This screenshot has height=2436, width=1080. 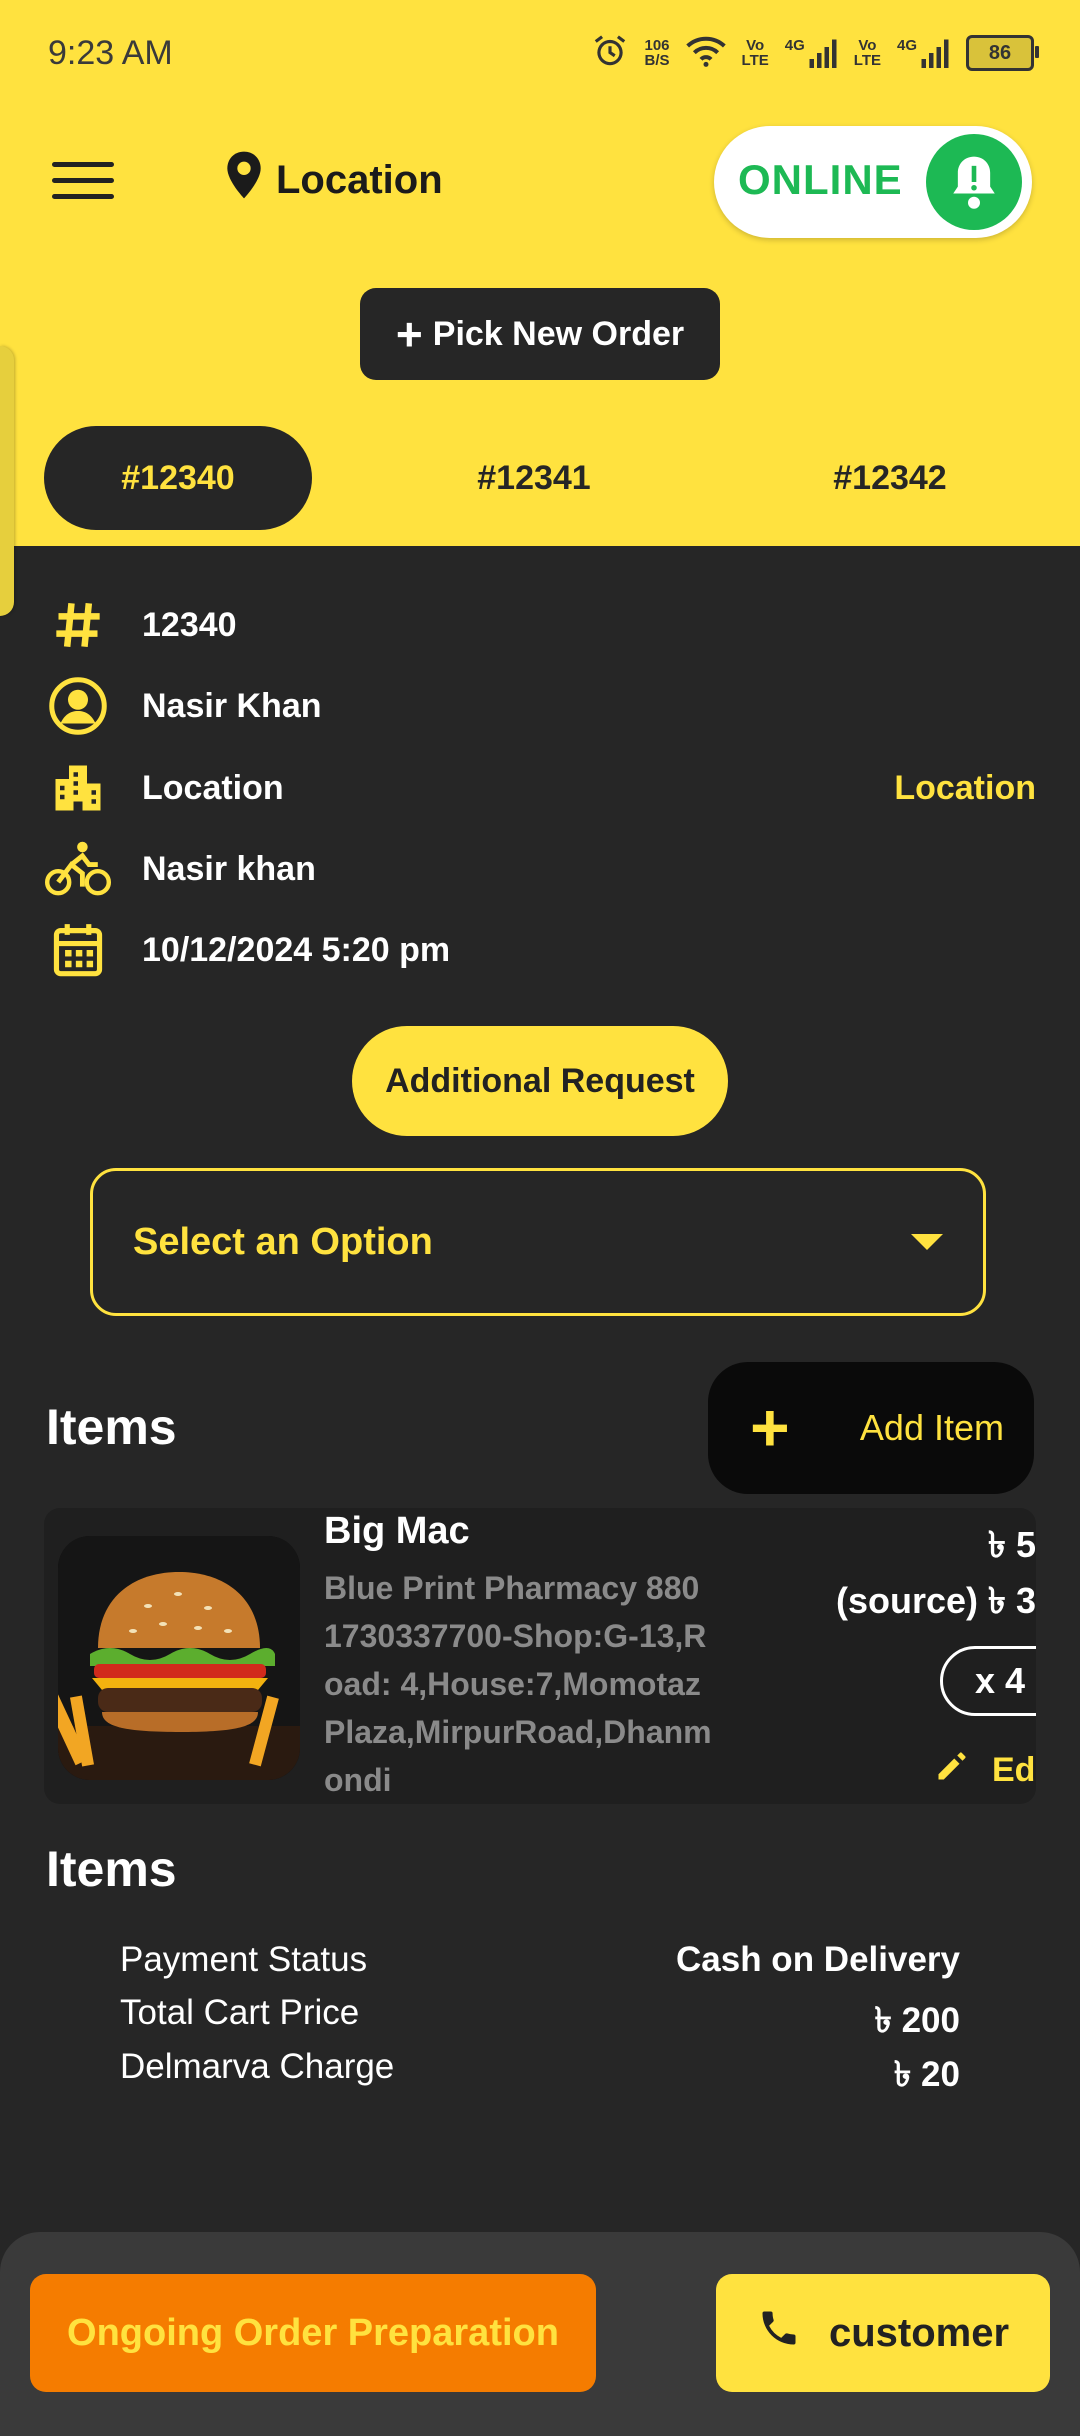 What do you see at coordinates (7, 481) in the screenshot?
I see `drawer-handle` at bounding box center [7, 481].